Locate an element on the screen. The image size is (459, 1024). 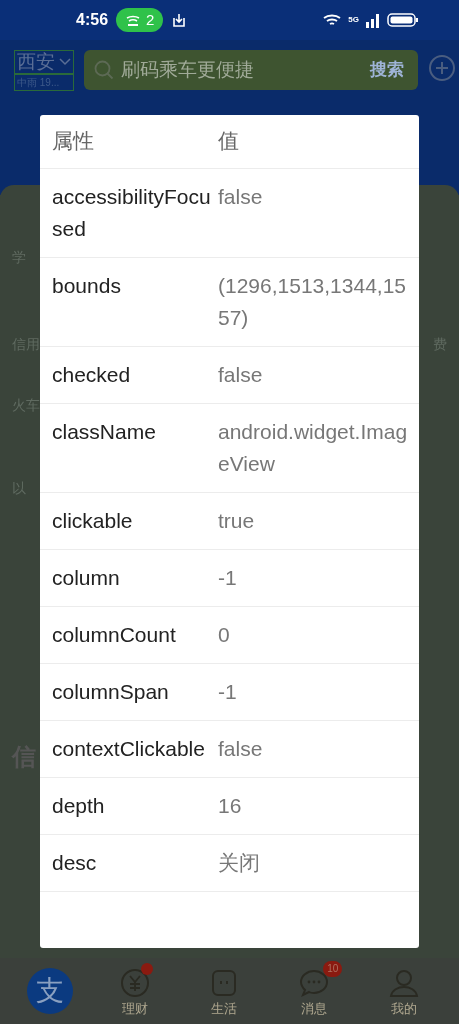
search-field: 刷码乘车更便捷 搜索 is located at coordinates (251, 70).